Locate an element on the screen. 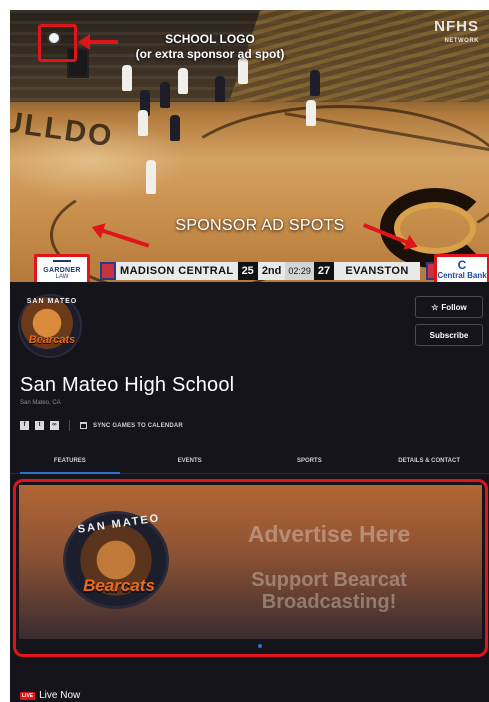  school-location: San Mateo, CA is located at coordinates (40, 403).